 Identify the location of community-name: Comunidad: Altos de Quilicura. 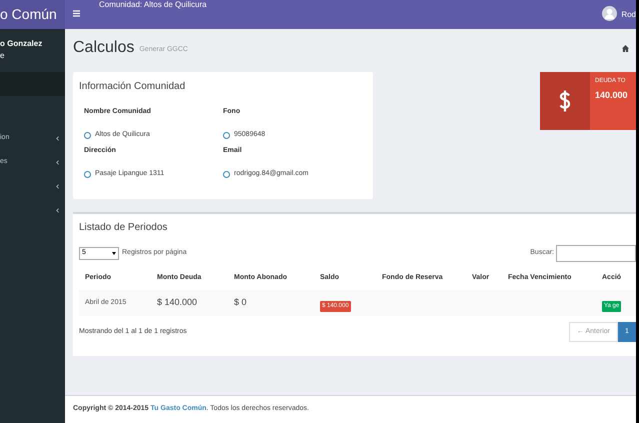
(153, 5).